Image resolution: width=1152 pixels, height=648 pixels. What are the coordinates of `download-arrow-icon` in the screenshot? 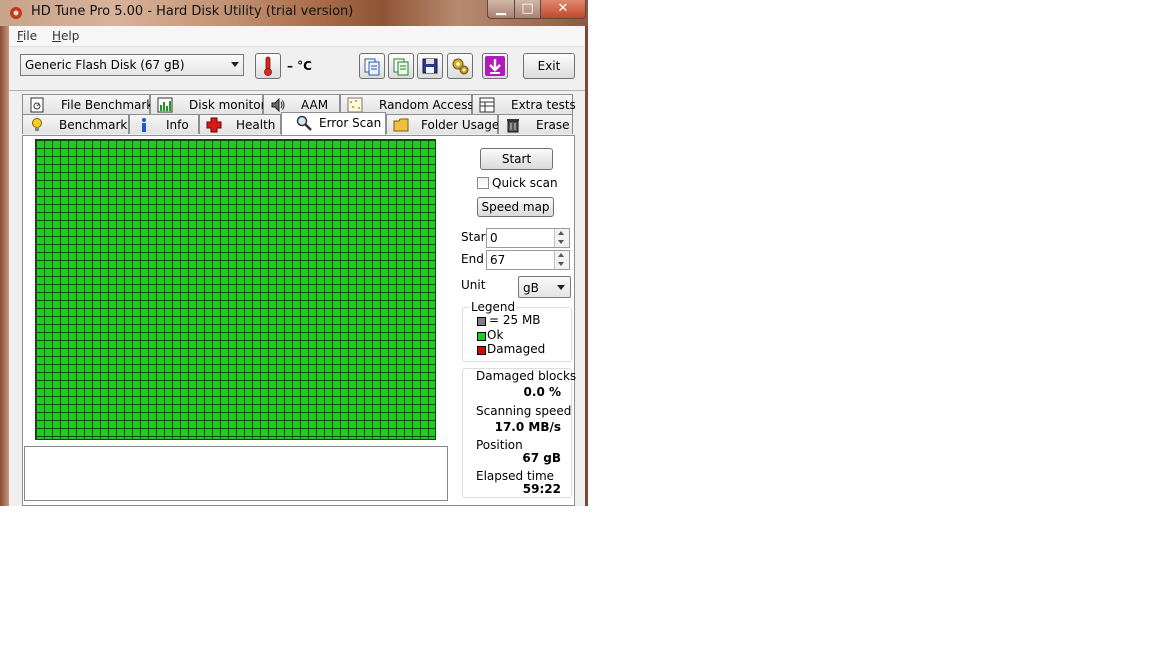 It's located at (495, 66).